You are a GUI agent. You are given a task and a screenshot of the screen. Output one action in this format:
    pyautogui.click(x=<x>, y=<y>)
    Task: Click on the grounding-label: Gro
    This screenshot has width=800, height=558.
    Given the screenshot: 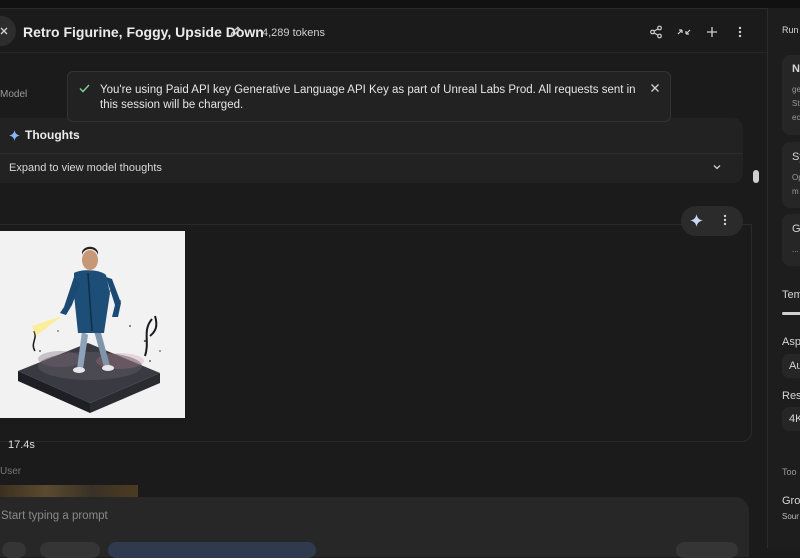 What is the action you would take?
    pyautogui.click(x=791, y=501)
    